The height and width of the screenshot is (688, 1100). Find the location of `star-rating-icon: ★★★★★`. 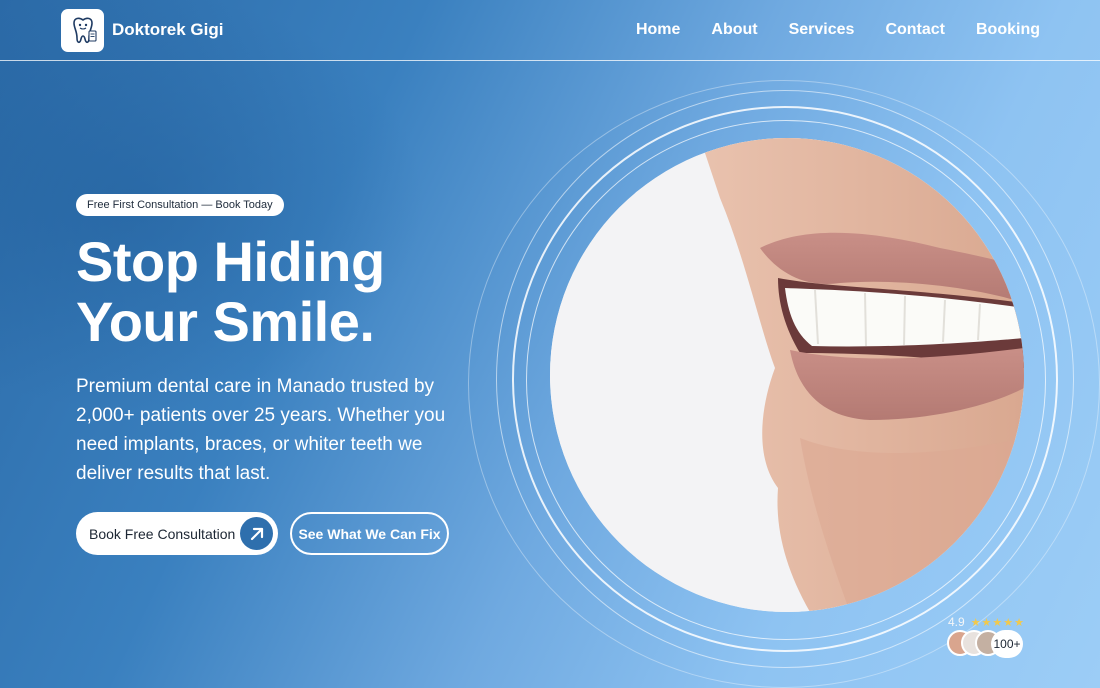

star-rating-icon: ★★★★★ is located at coordinates (997, 622).